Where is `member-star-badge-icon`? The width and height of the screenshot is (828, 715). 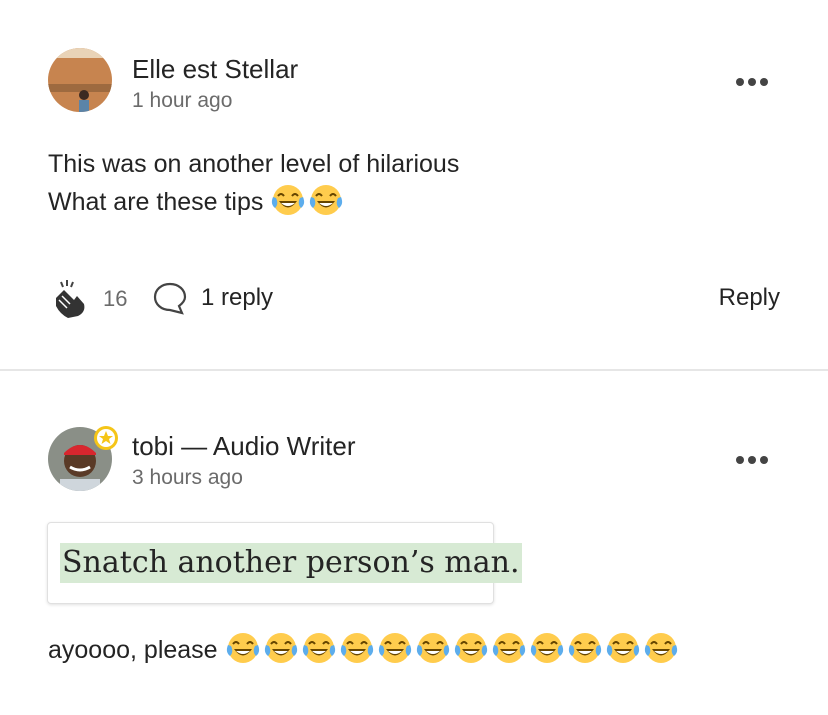
member-star-badge-icon is located at coordinates (106, 438).